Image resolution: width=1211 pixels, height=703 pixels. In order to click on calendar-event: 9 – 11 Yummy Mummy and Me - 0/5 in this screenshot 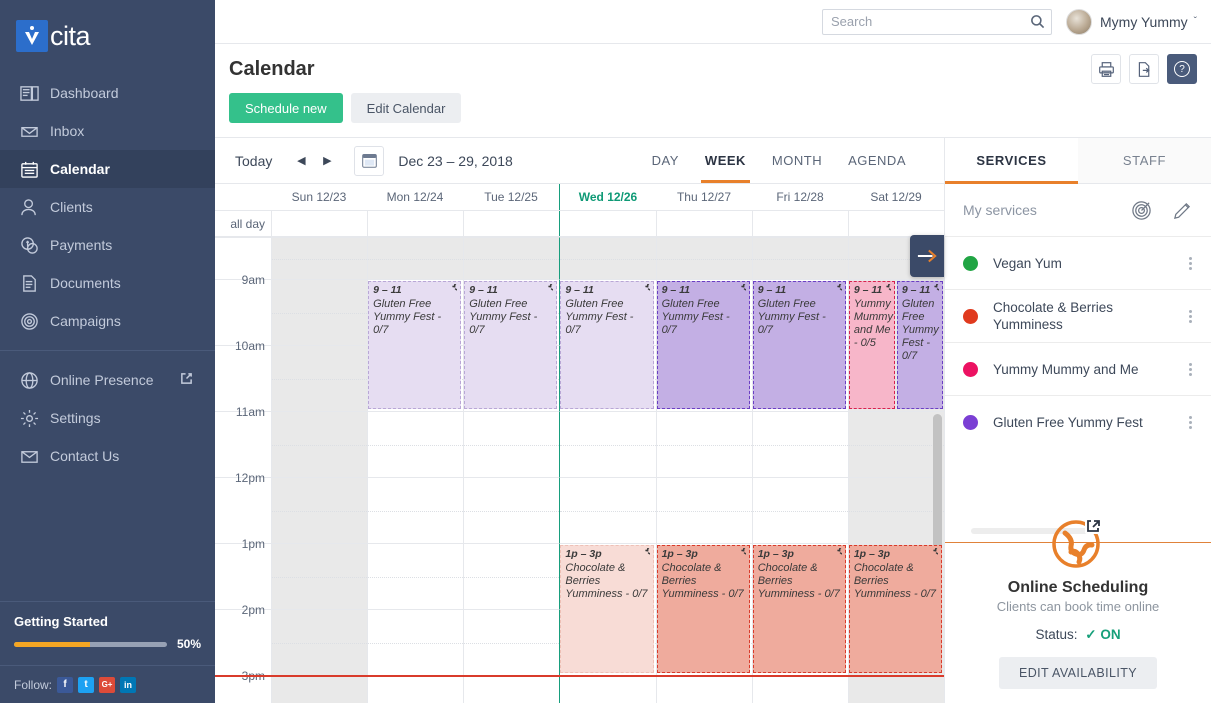, I will do `click(871, 345)`.